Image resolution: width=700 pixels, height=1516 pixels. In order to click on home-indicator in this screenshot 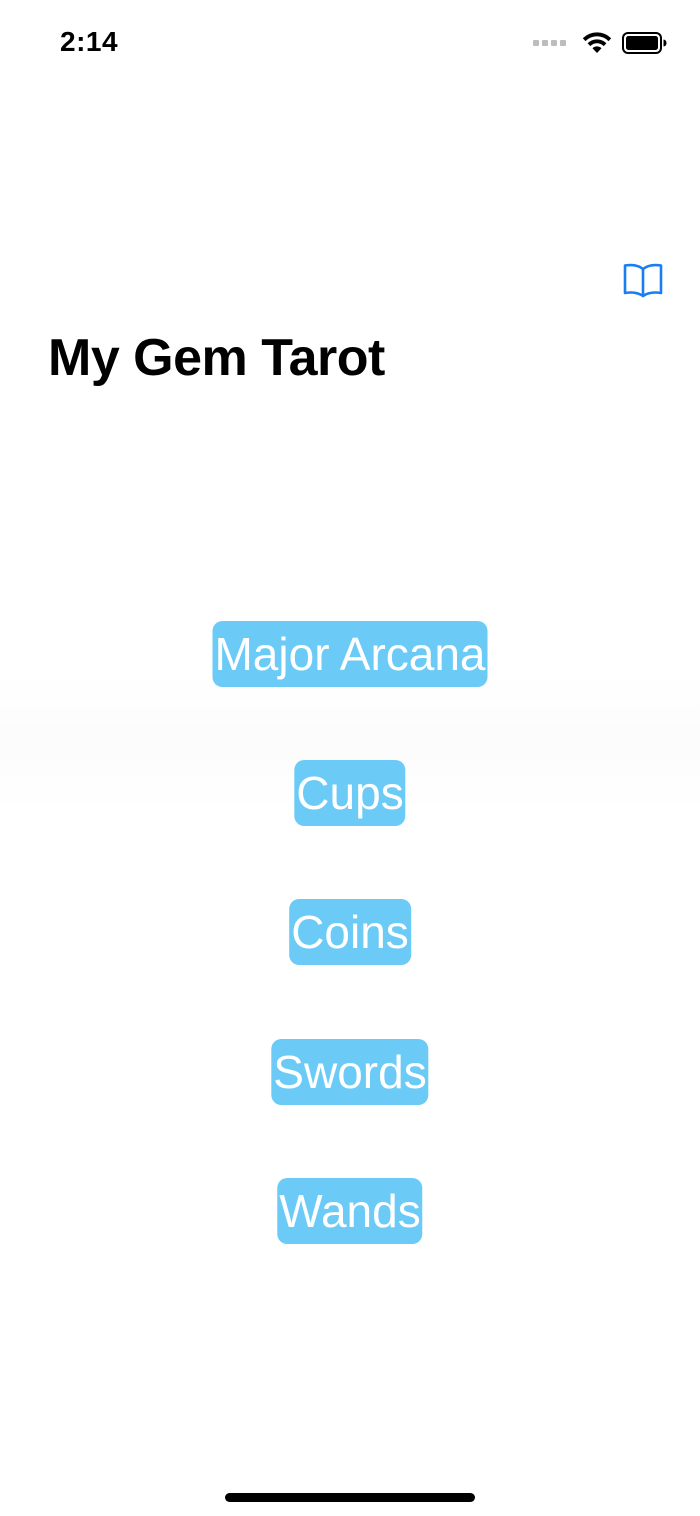, I will do `click(350, 1497)`.